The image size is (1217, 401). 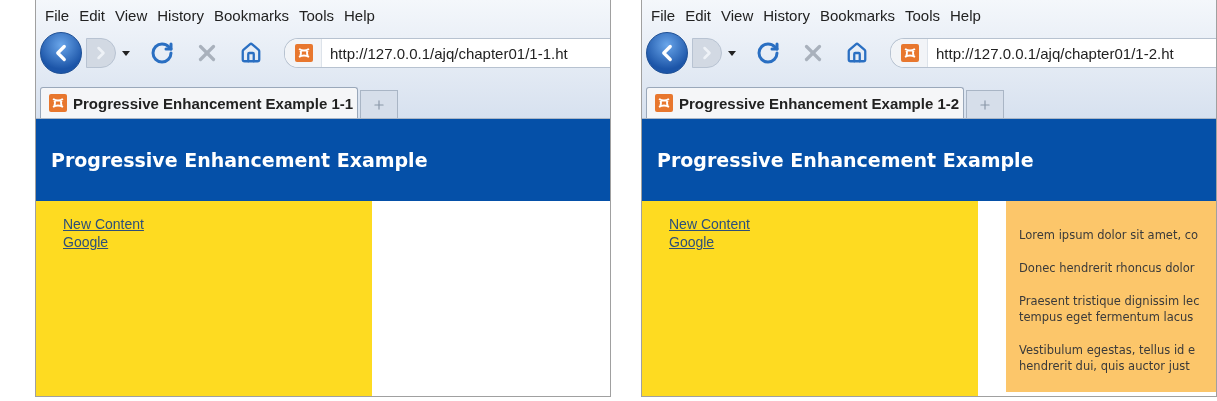 I want to click on paragraph: Praesent tristique dignissim lec tempus eget fermentum lacus, so click(x=1110, y=309).